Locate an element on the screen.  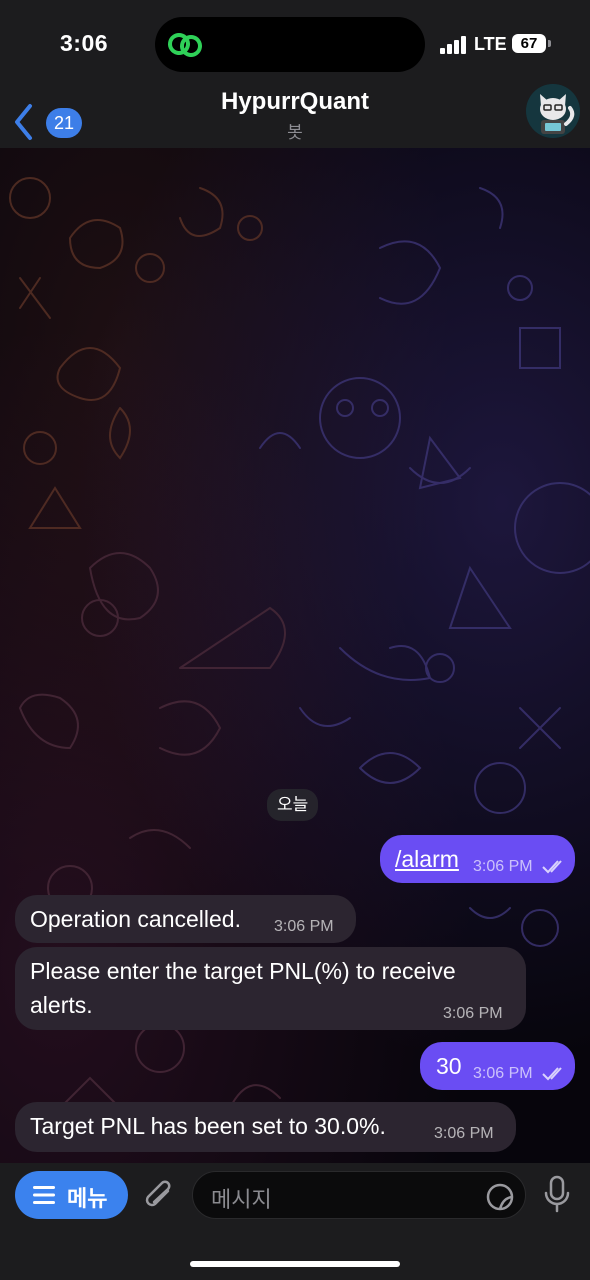
message-bubble-outgoing: 30 3:06 PM is located at coordinates (497, 1066).